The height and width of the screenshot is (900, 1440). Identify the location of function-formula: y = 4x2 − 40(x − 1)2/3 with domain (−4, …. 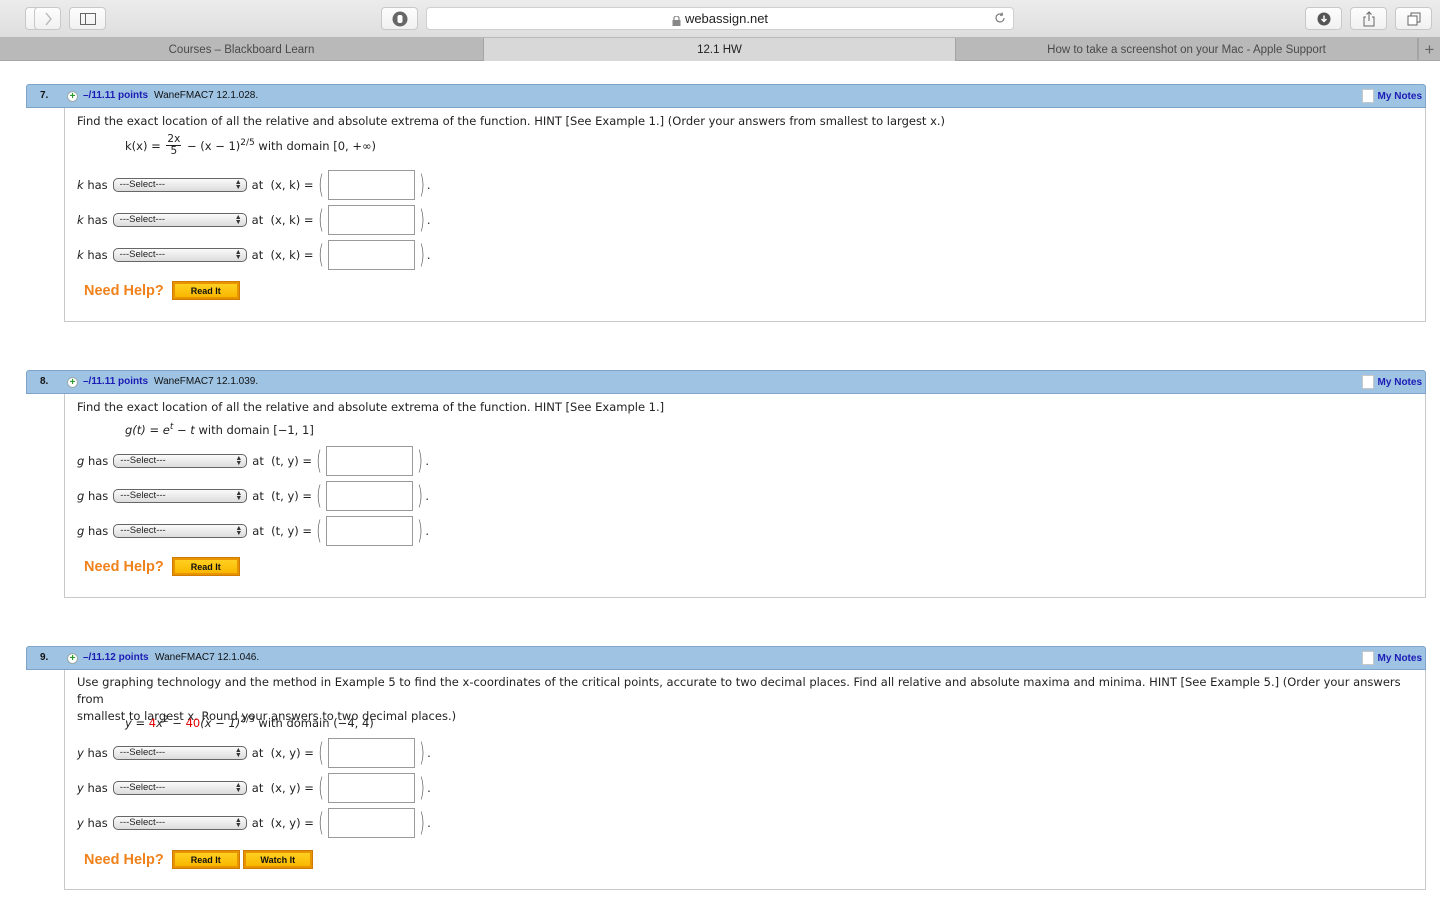
(249, 722).